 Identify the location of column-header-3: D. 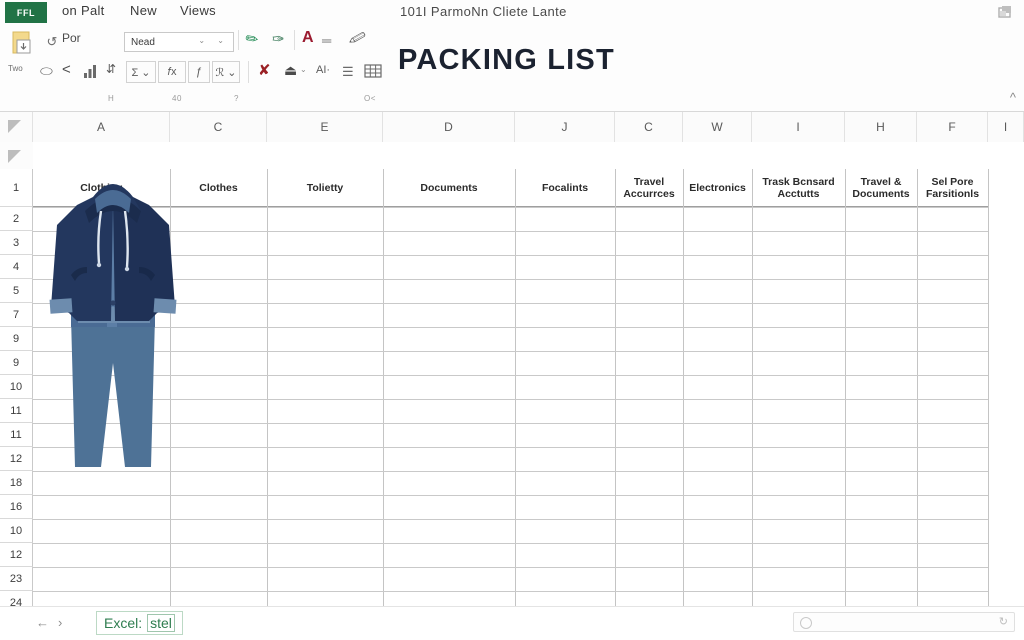
(449, 127).